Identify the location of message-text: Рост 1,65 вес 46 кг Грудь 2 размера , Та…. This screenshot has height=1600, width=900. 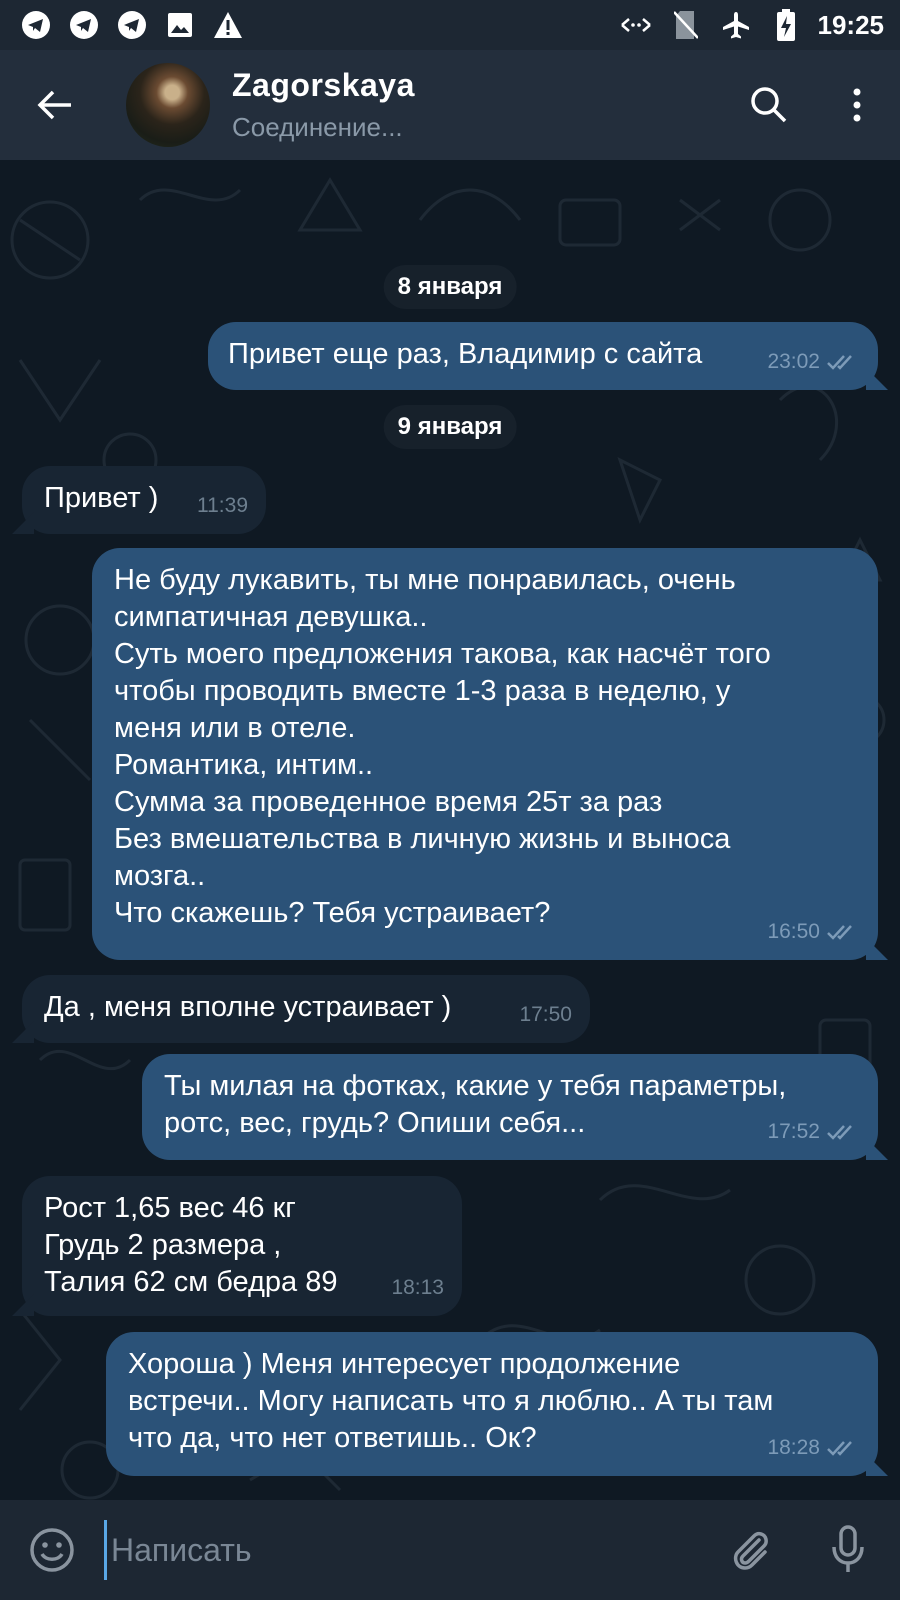
(191, 1245).